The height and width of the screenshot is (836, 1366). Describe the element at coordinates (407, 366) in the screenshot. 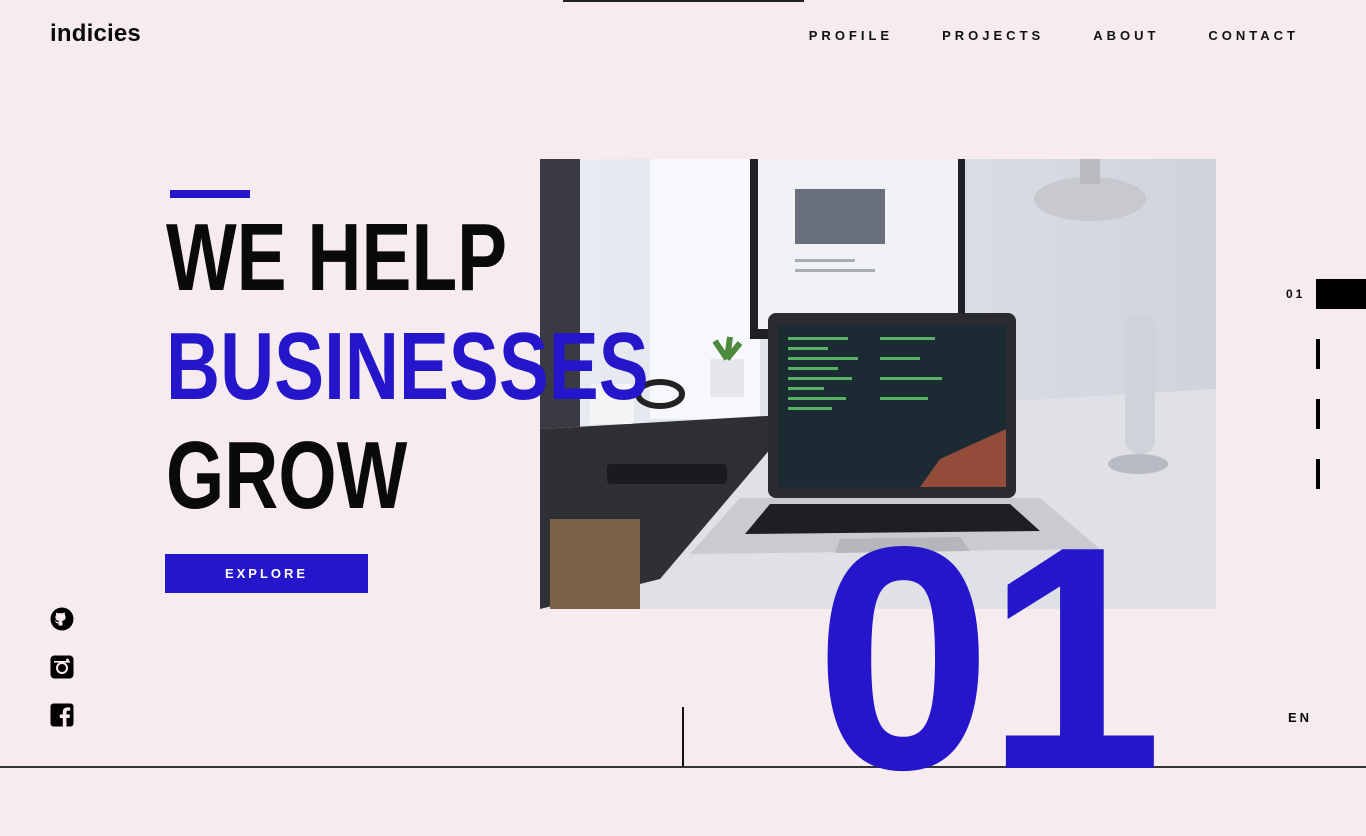

I see `headline-line-2: BUSINESSES` at that location.